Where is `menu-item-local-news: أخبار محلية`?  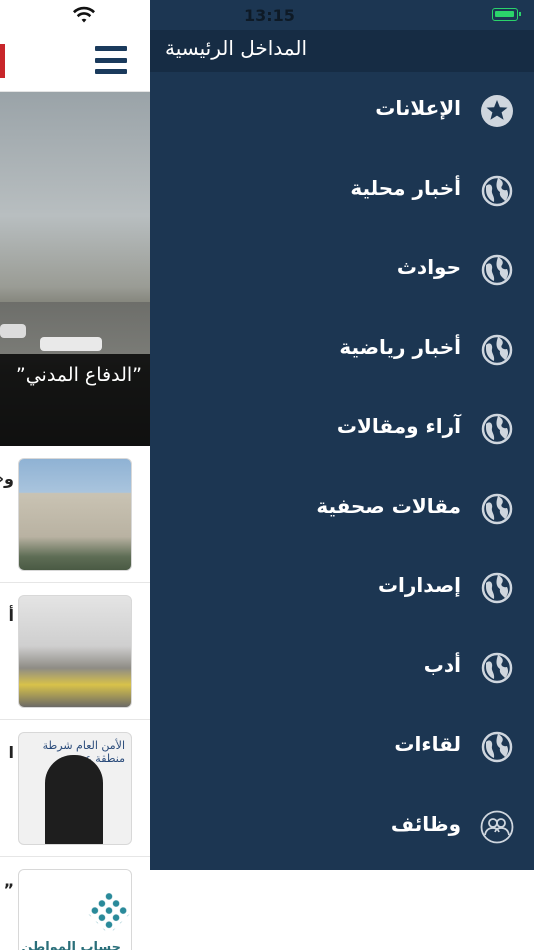 menu-item-local-news: أخبار محلية is located at coordinates (342, 192).